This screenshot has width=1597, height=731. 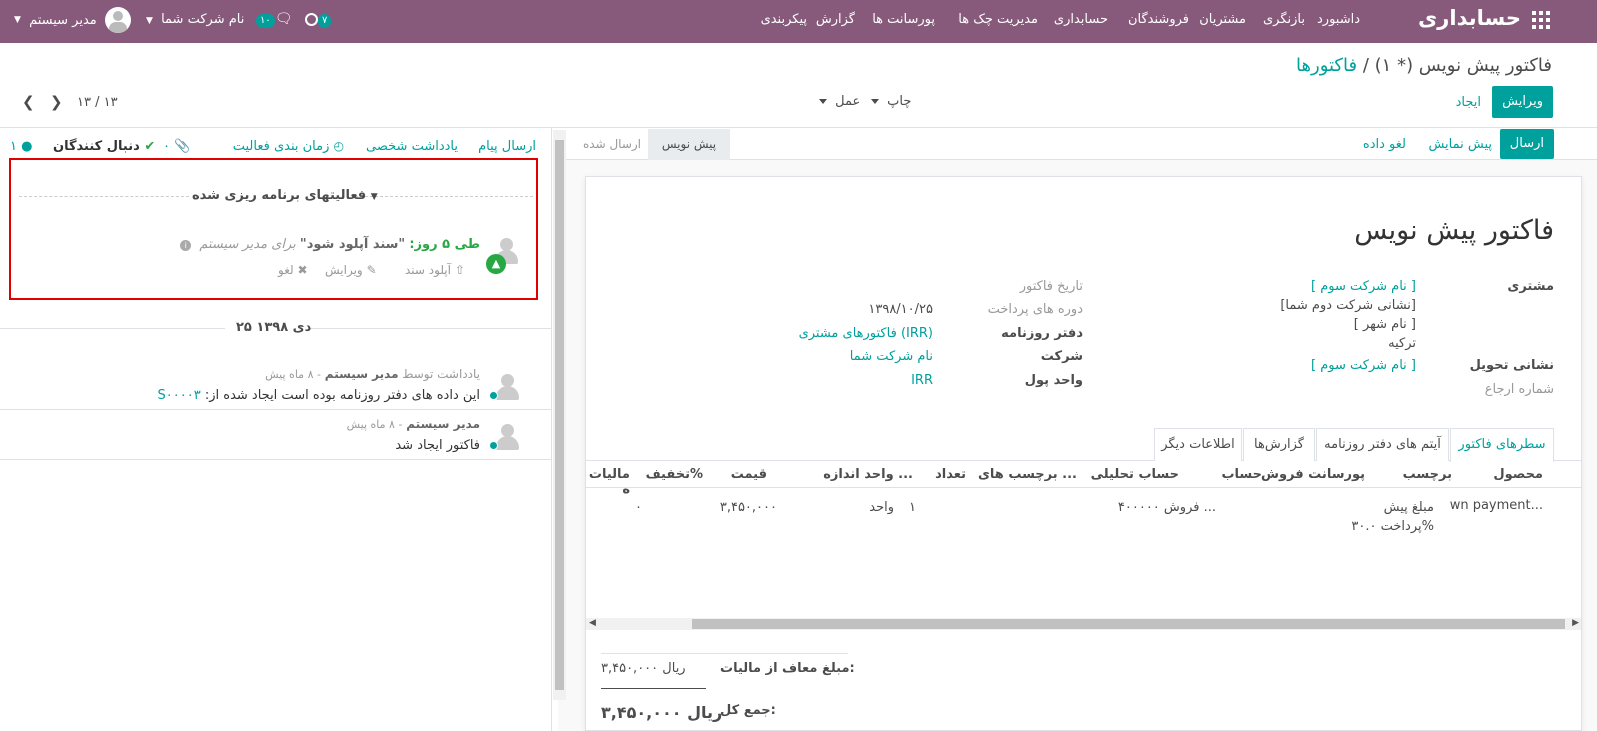 What do you see at coordinates (302, 270) in the screenshot?
I see `close-icon: ✖` at bounding box center [302, 270].